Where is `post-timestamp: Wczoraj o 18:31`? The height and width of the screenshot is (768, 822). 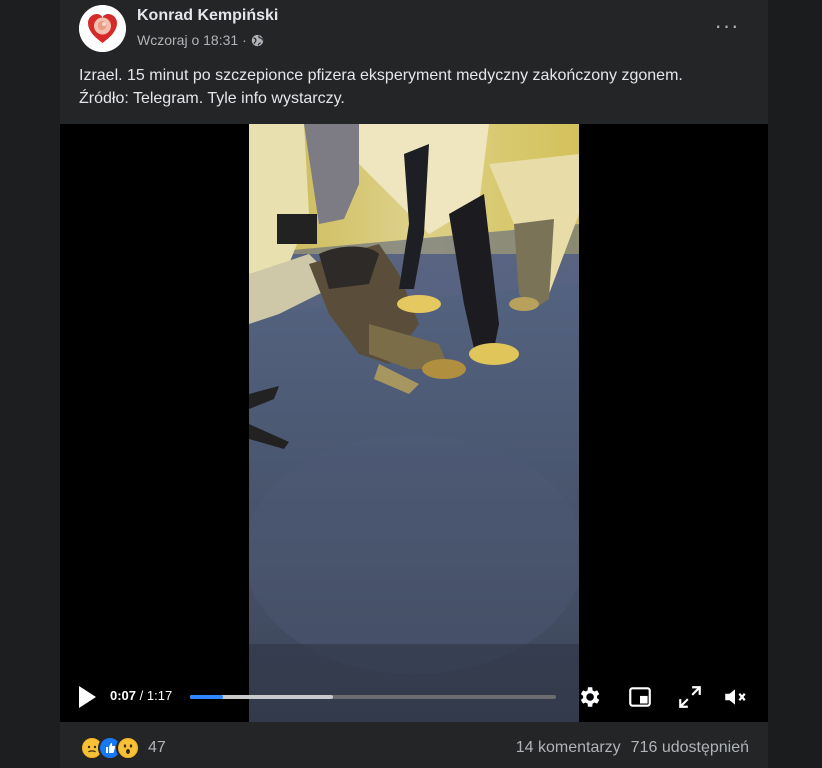
post-timestamp: Wczoraj o 18:31 is located at coordinates (187, 40).